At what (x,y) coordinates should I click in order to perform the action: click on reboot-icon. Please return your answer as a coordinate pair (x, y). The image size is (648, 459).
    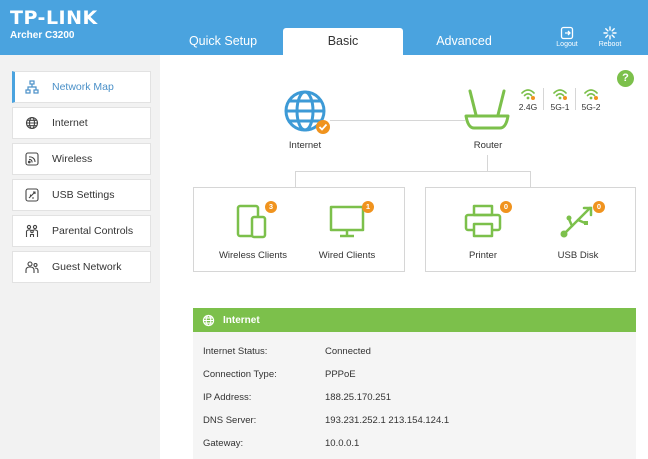
    Looking at the image, I should click on (610, 33).